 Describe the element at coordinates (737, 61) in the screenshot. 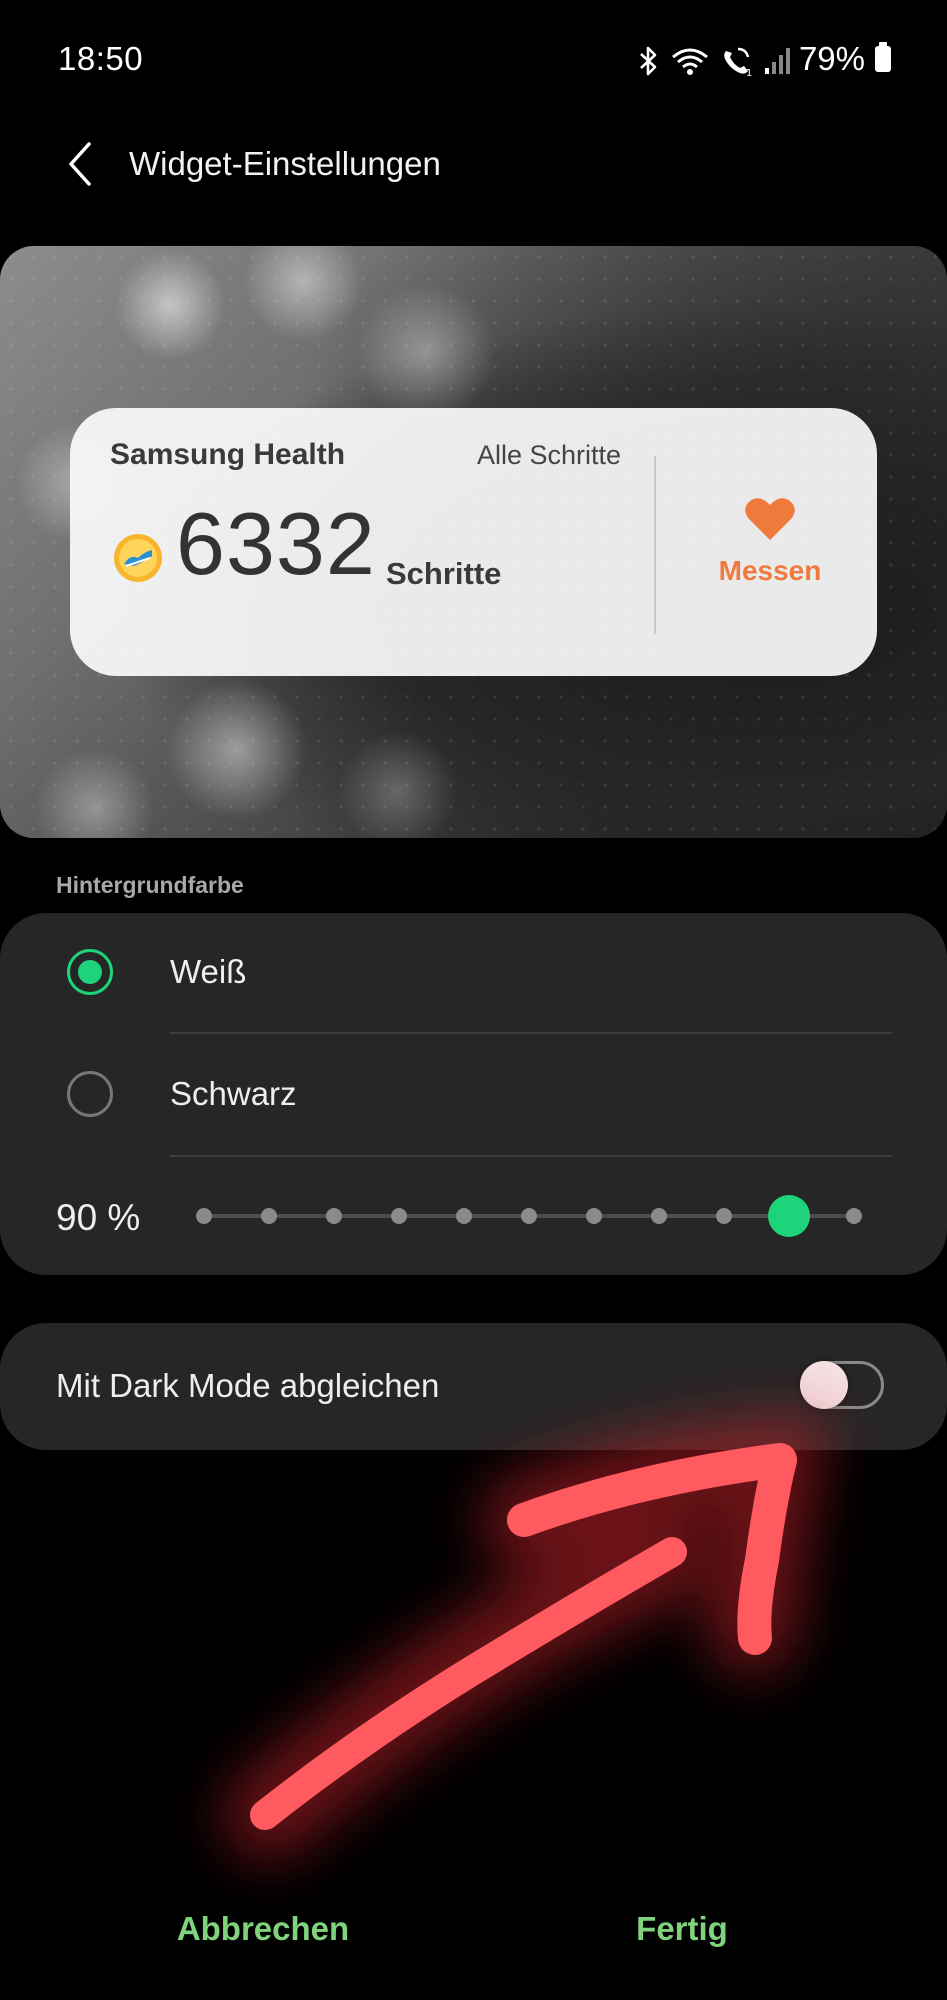

I see `wifi-calling-icon: 1` at that location.